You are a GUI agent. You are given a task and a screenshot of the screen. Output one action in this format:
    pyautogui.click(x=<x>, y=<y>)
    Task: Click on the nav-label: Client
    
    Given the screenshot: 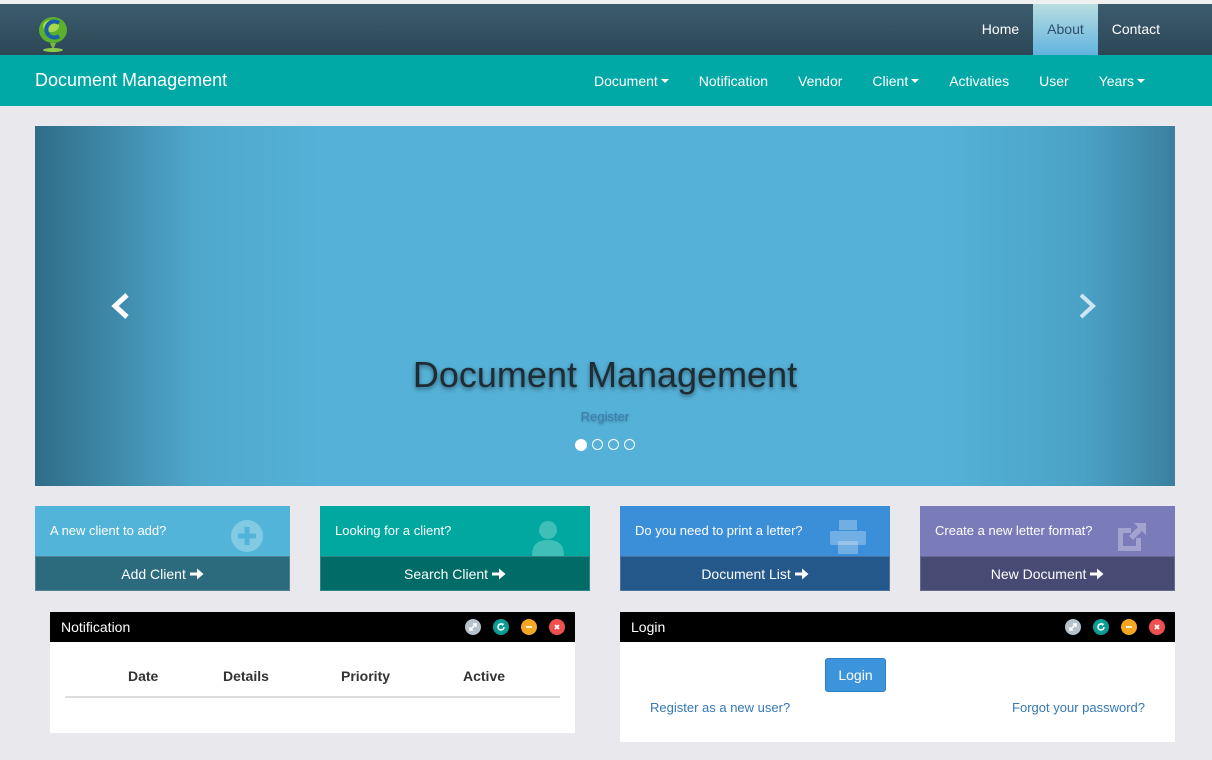 What is the action you would take?
    pyautogui.click(x=890, y=80)
    